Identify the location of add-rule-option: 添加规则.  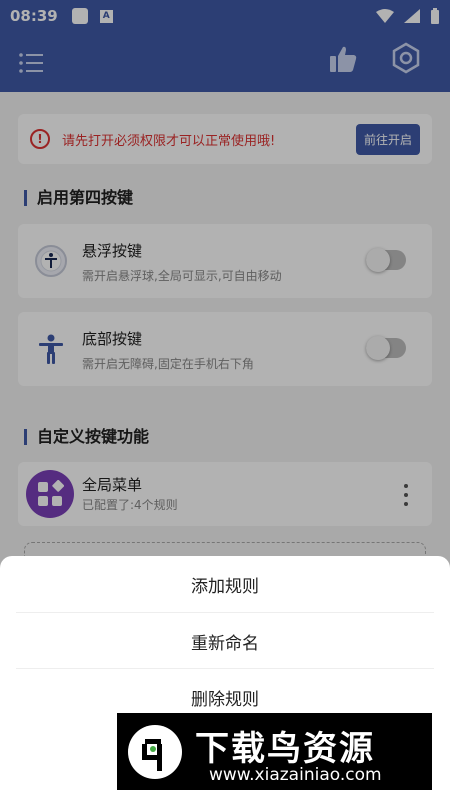
(225, 584).